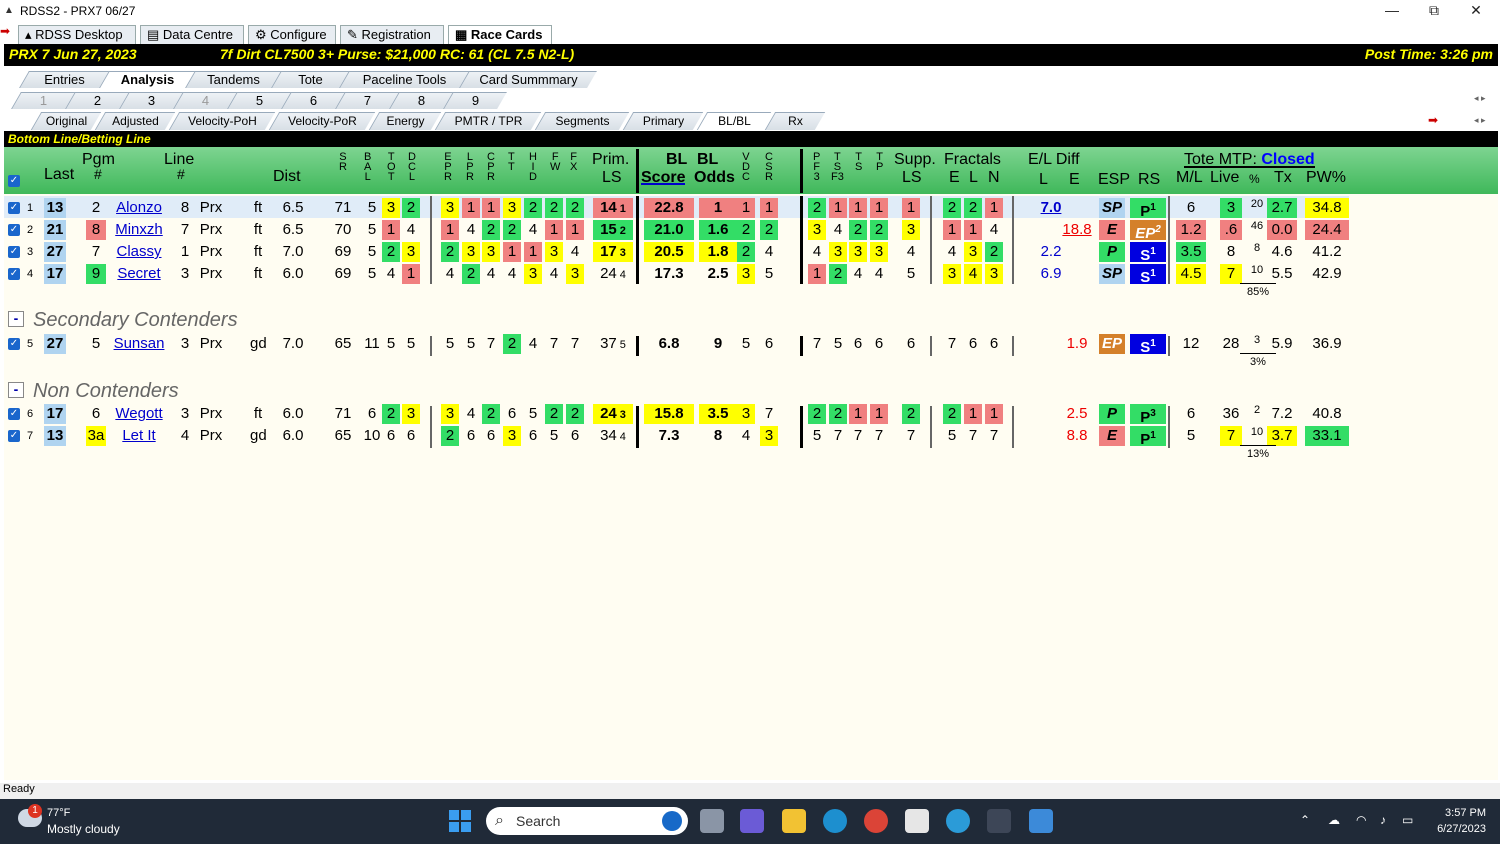 This screenshot has width=1500, height=844. What do you see at coordinates (1456, 829) in the screenshot?
I see `clock-date: 6/27/2023` at bounding box center [1456, 829].